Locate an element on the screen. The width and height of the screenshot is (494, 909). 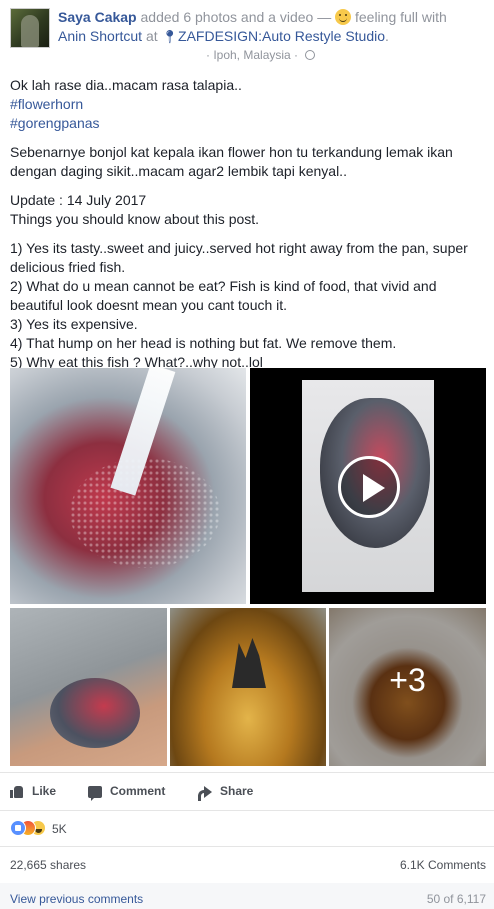
thumbs-up-icon is located at coordinates (17, 791).